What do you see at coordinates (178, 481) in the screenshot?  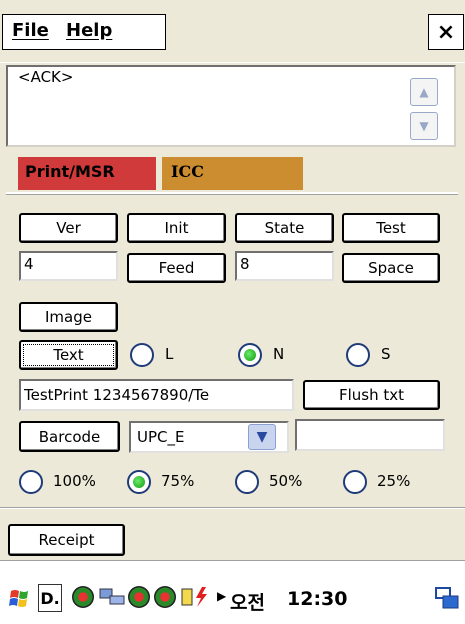 I see `scale-label-75: 75%` at bounding box center [178, 481].